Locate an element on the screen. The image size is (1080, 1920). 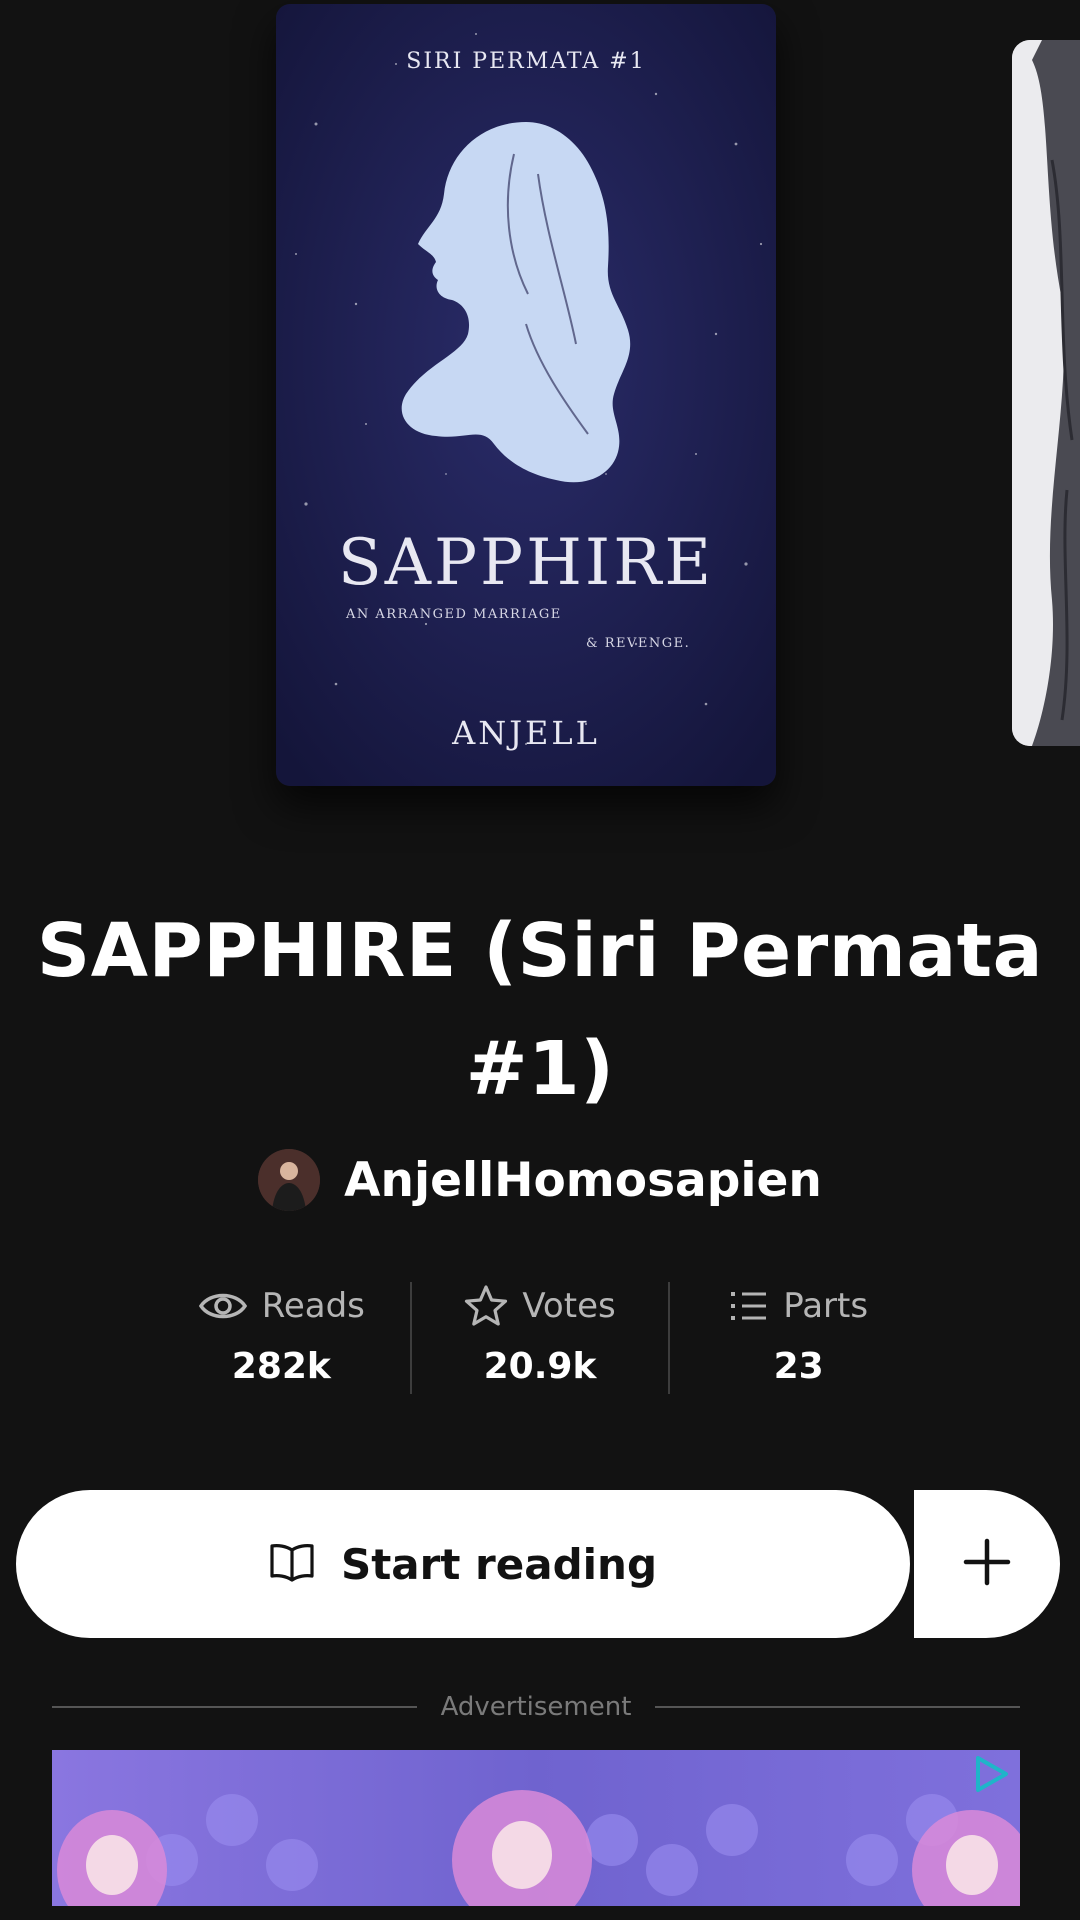
stat-value: 20.9k is located at coordinates (540, 1366).